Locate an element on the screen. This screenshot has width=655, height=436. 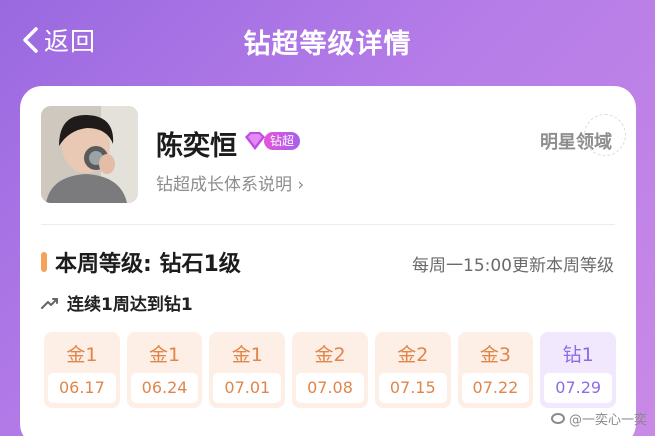
streak-row: 连续1周达到钻1 is located at coordinates (117, 302).